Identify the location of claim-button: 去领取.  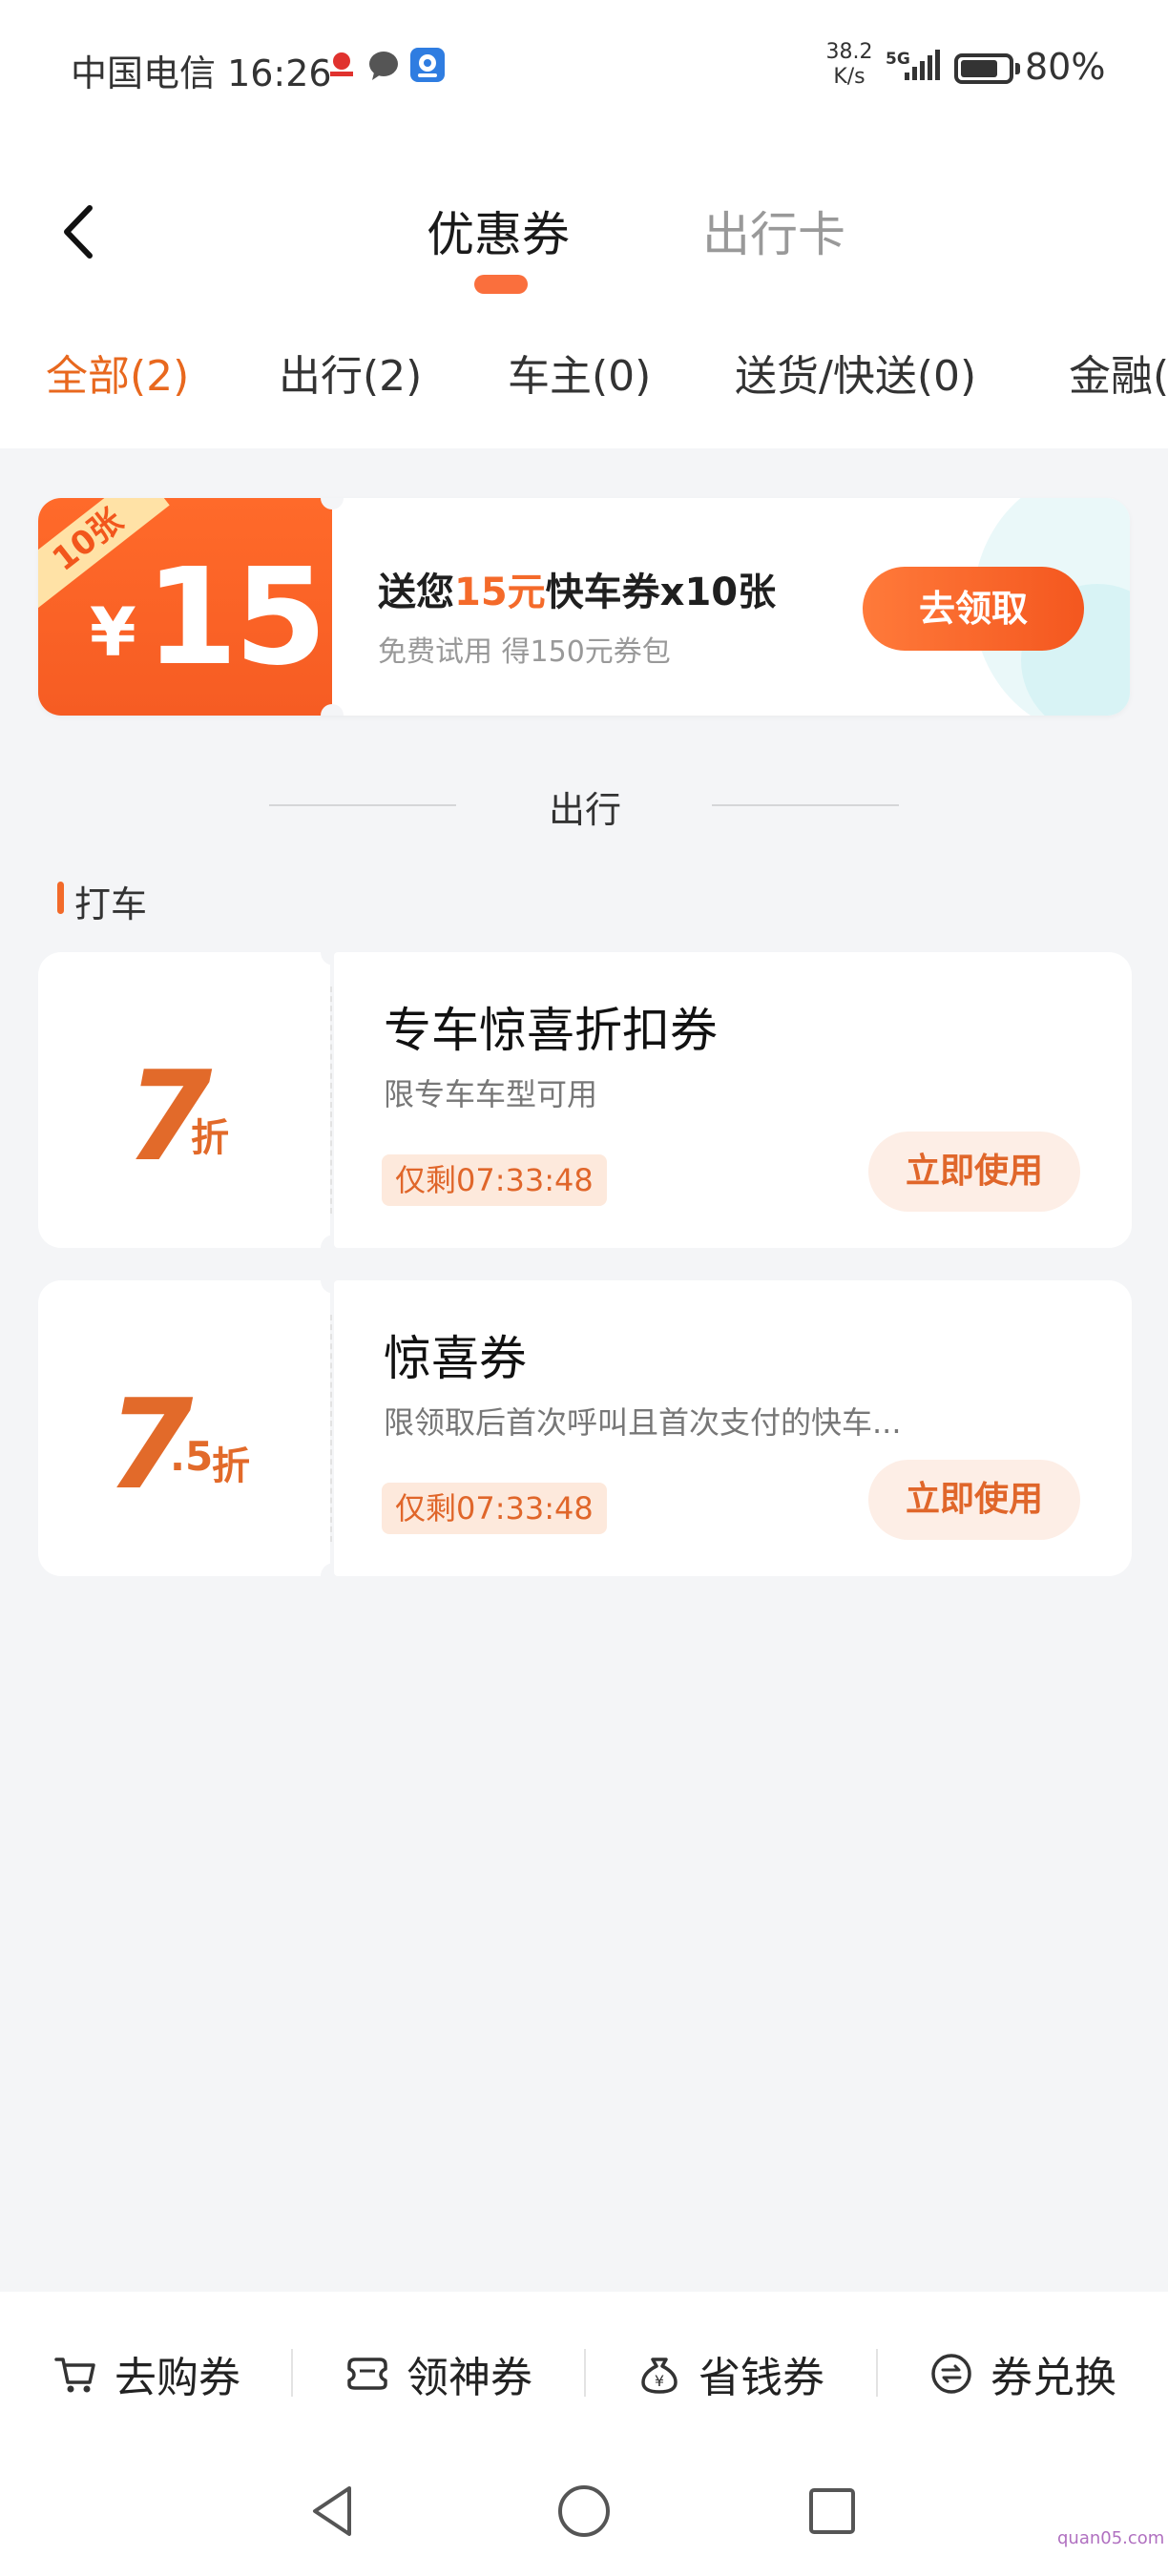
(973, 609).